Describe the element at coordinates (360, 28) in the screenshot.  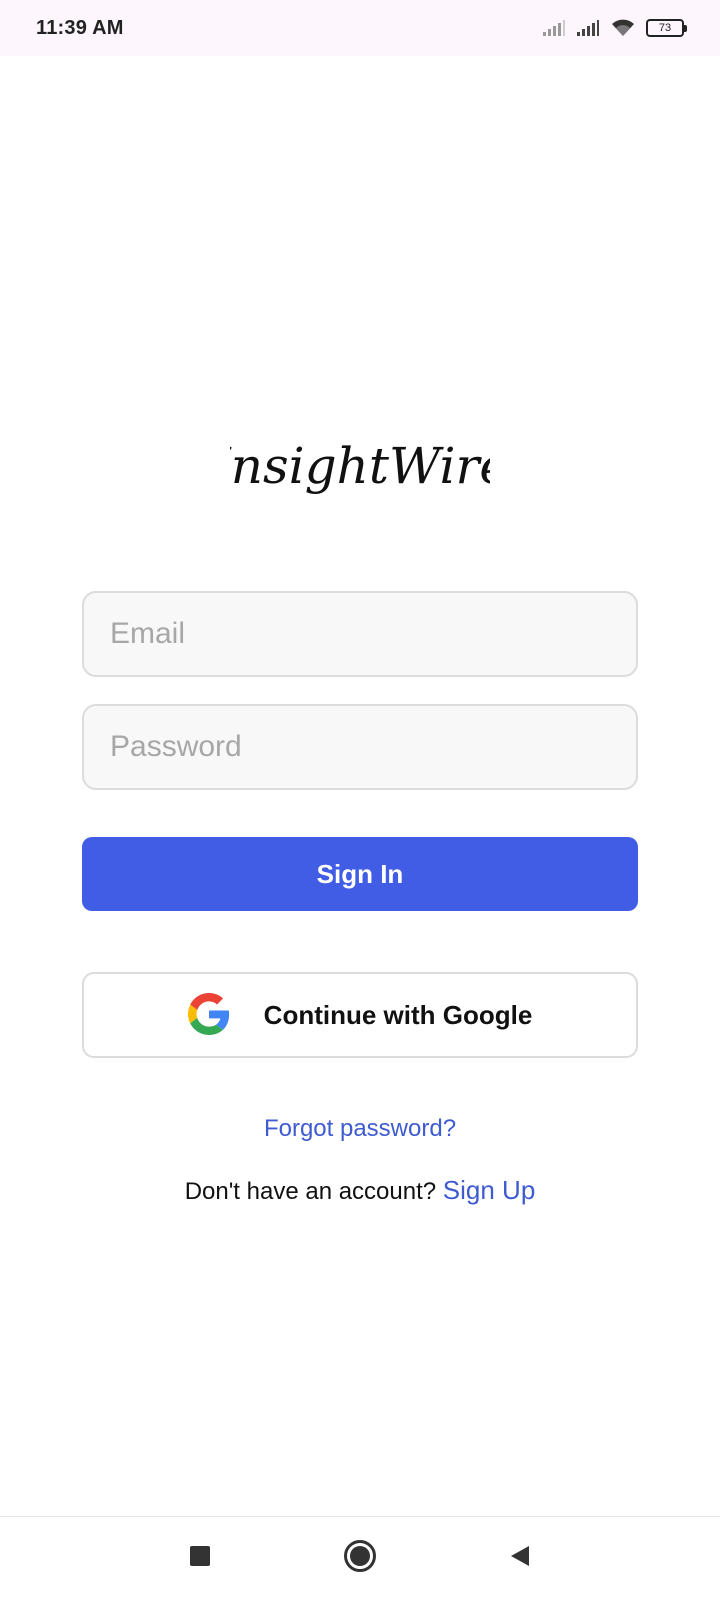
I see `status-bar: 11:39 AM 73` at that location.